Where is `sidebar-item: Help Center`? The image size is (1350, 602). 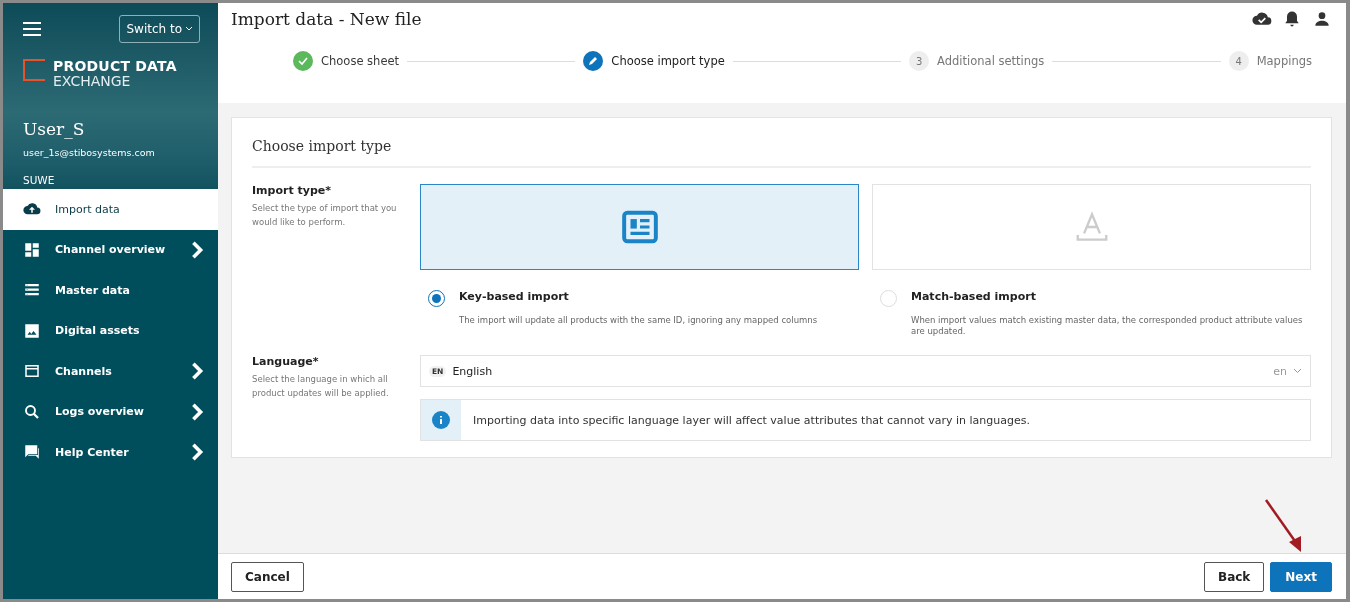
sidebar-item: Help Center is located at coordinates (110, 452).